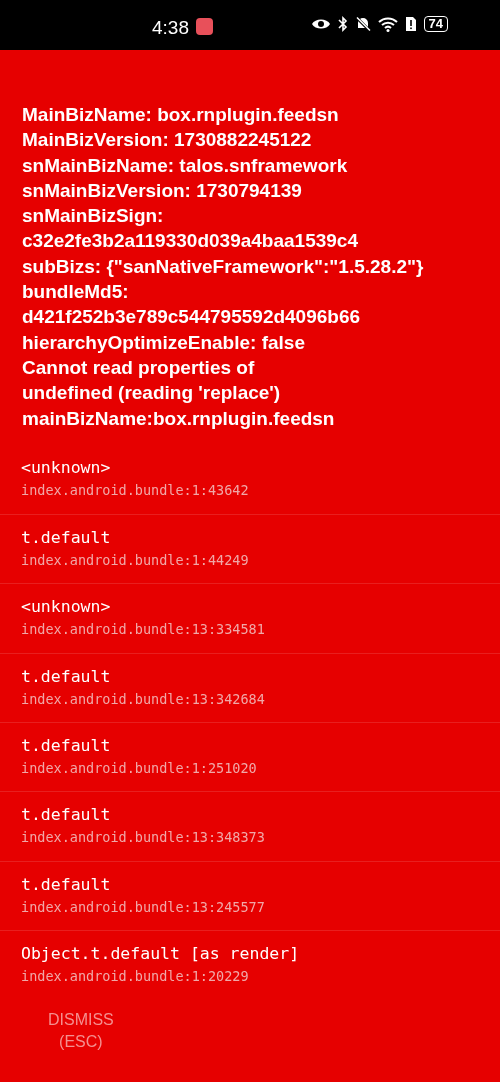  I want to click on error-message-line: c32e2fe3b2a119330d039a4baa1539c4, so click(190, 241).